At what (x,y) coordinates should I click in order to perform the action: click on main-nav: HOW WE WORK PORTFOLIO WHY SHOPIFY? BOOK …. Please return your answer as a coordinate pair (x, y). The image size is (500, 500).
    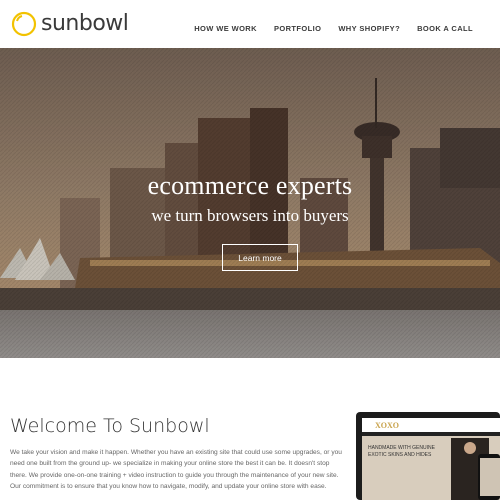
    Looking at the image, I should click on (333, 28).